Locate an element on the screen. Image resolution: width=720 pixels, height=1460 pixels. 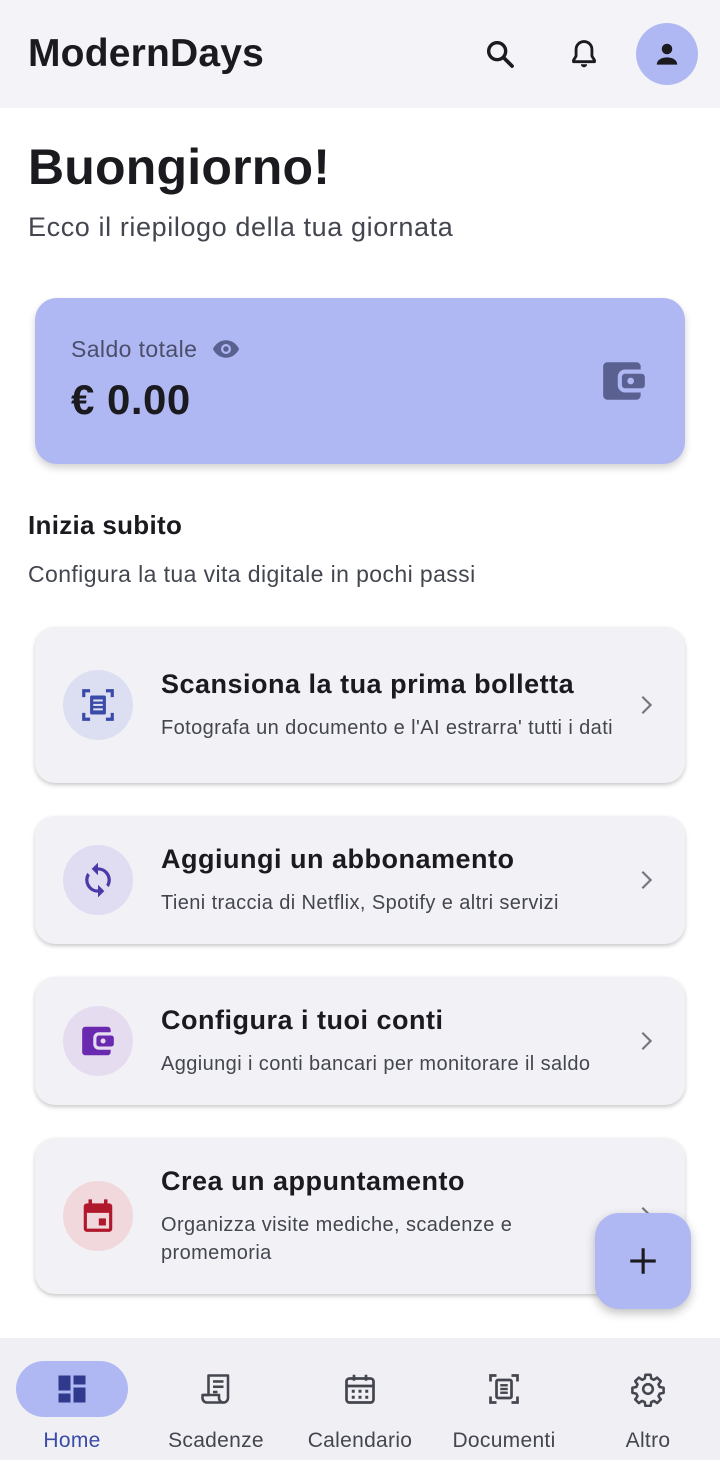
dashboard-icon is located at coordinates (72, 1389).